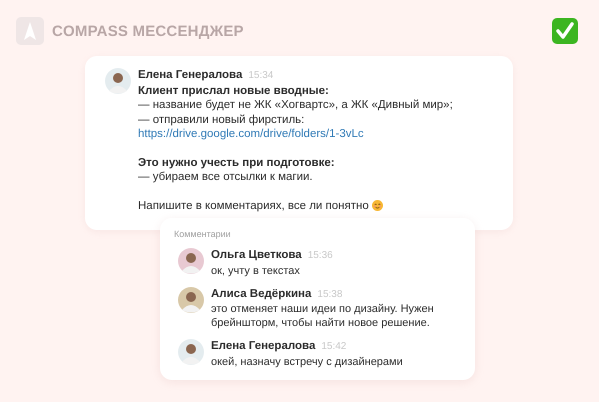 The image size is (599, 402). What do you see at coordinates (307, 361) in the screenshot?
I see `comment-text: окей, назначу встречу с дизайнерами` at bounding box center [307, 361].